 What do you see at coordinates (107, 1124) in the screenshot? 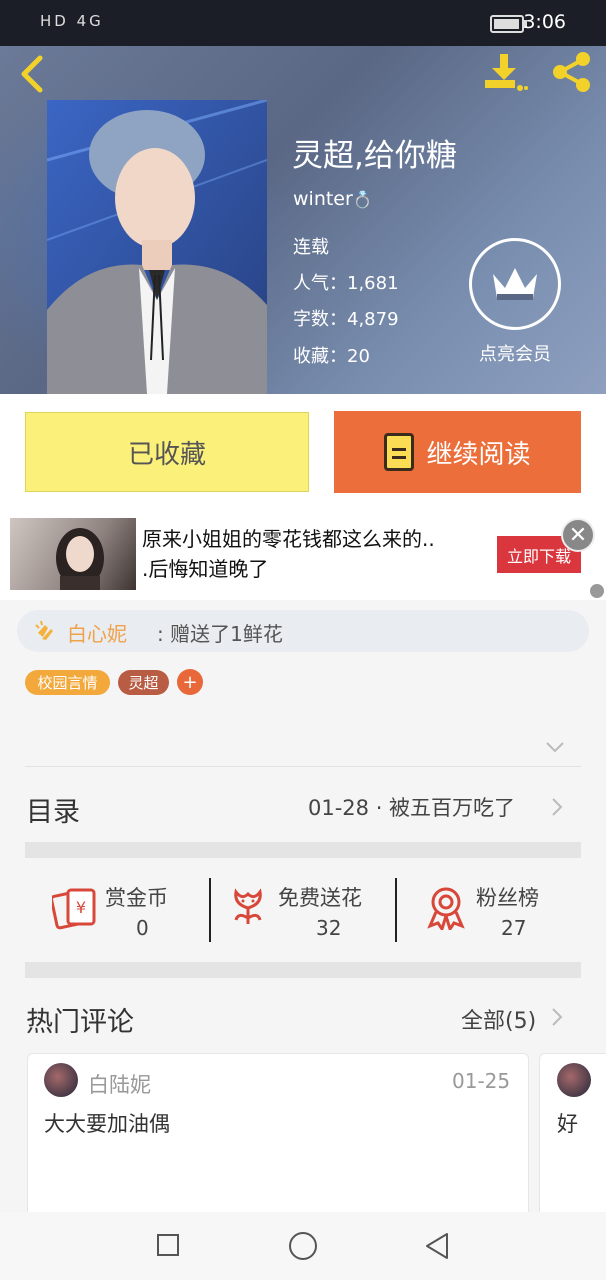
I see `comment-text: 大大要加油偶` at bounding box center [107, 1124].